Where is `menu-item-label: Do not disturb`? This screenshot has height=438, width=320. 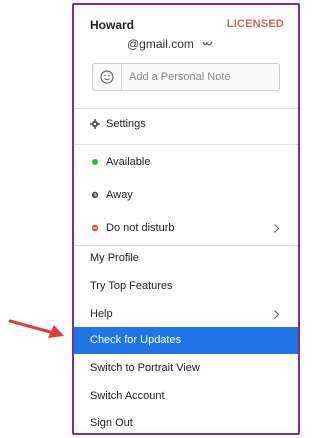
menu-item-label: Do not disturb is located at coordinates (140, 228).